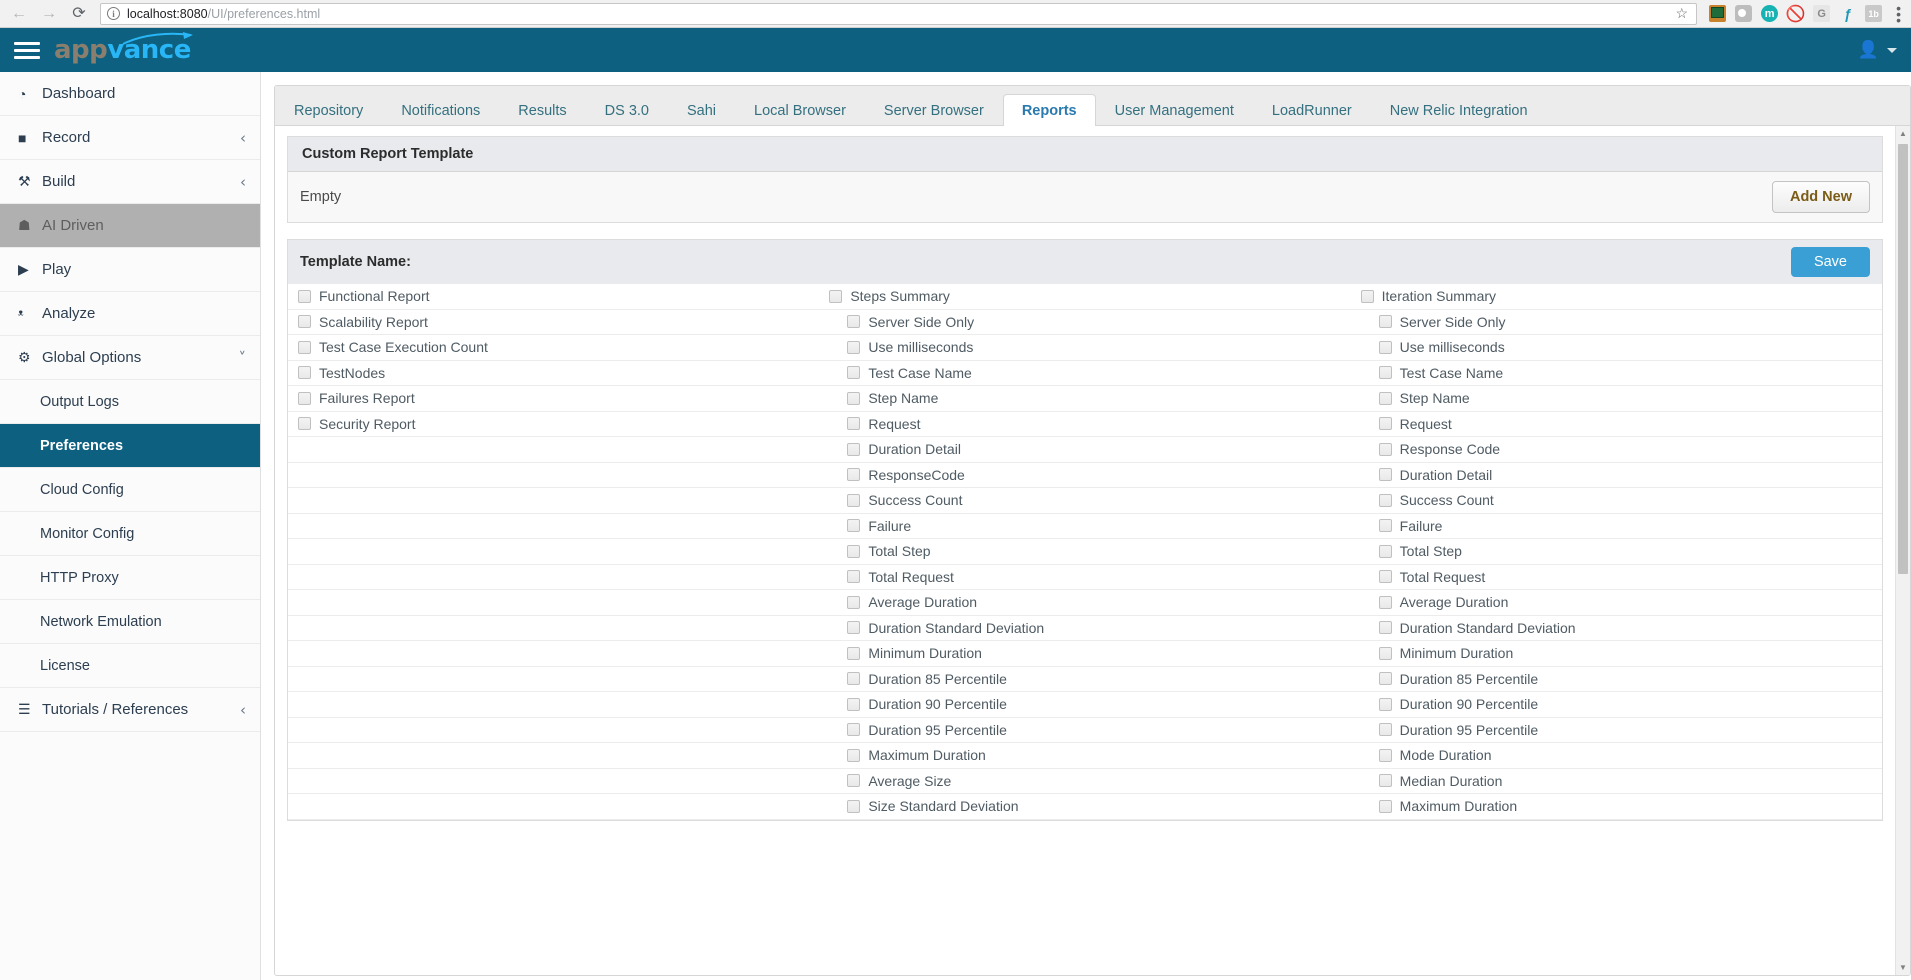  Describe the element at coordinates (934, 110) in the screenshot. I see `tab-server-browser: Server Browser` at that location.